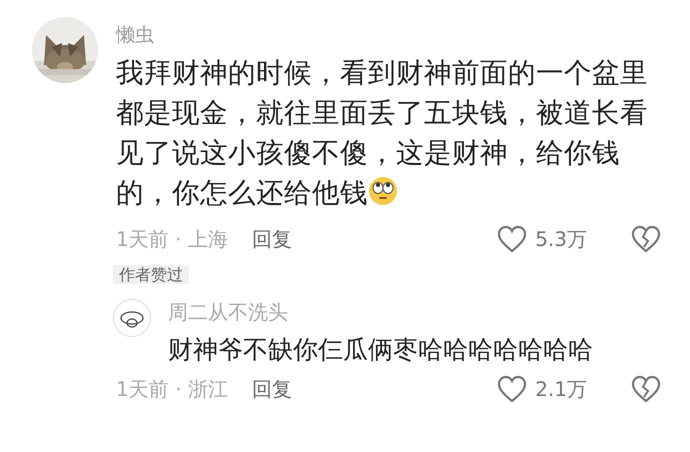  I want to click on comment-meta: 1天前 · 上海, so click(172, 239).